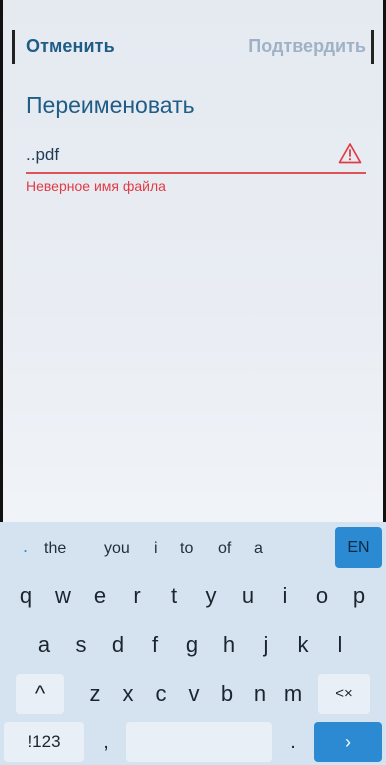  I want to click on key-row-2: a s d f g h j k l, so click(193, 645).